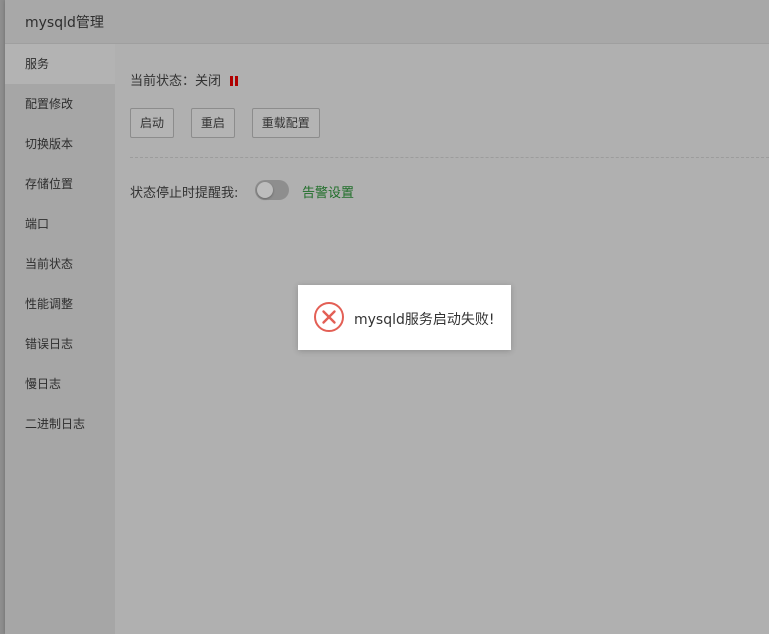 The width and height of the screenshot is (769, 634). I want to click on service-status: 当前状态：关闭, so click(185, 80).